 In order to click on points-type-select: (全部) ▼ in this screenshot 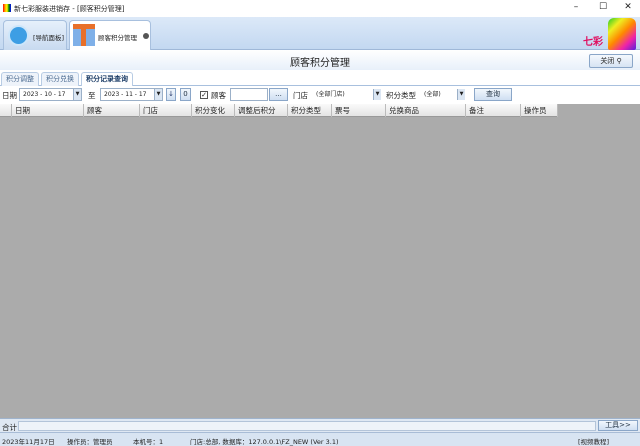, I will do `click(443, 94)`.